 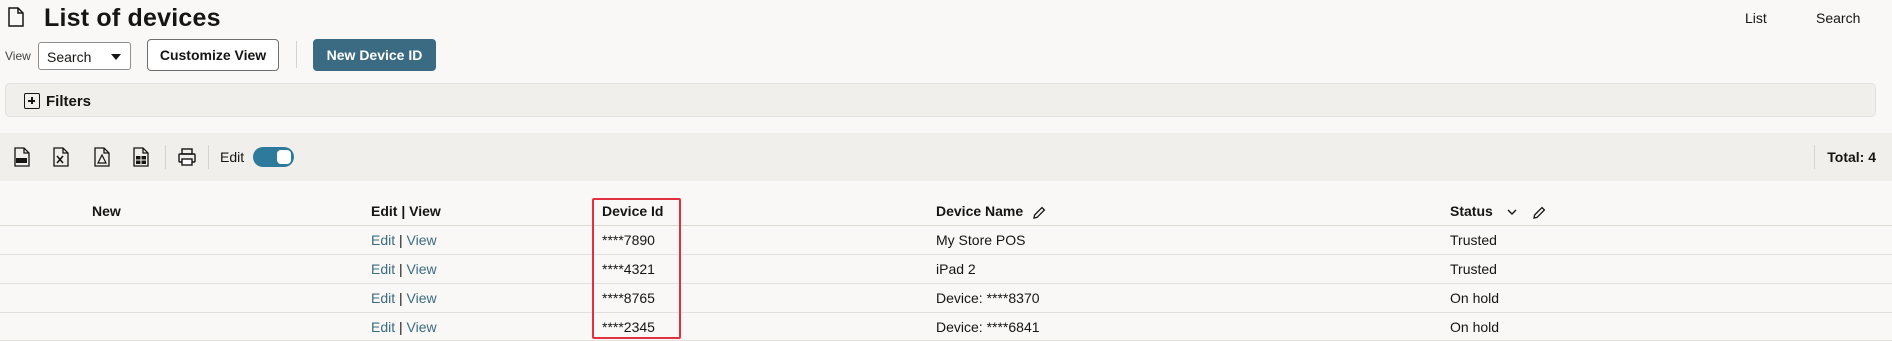 I want to click on view-select: Search, so click(x=84, y=56).